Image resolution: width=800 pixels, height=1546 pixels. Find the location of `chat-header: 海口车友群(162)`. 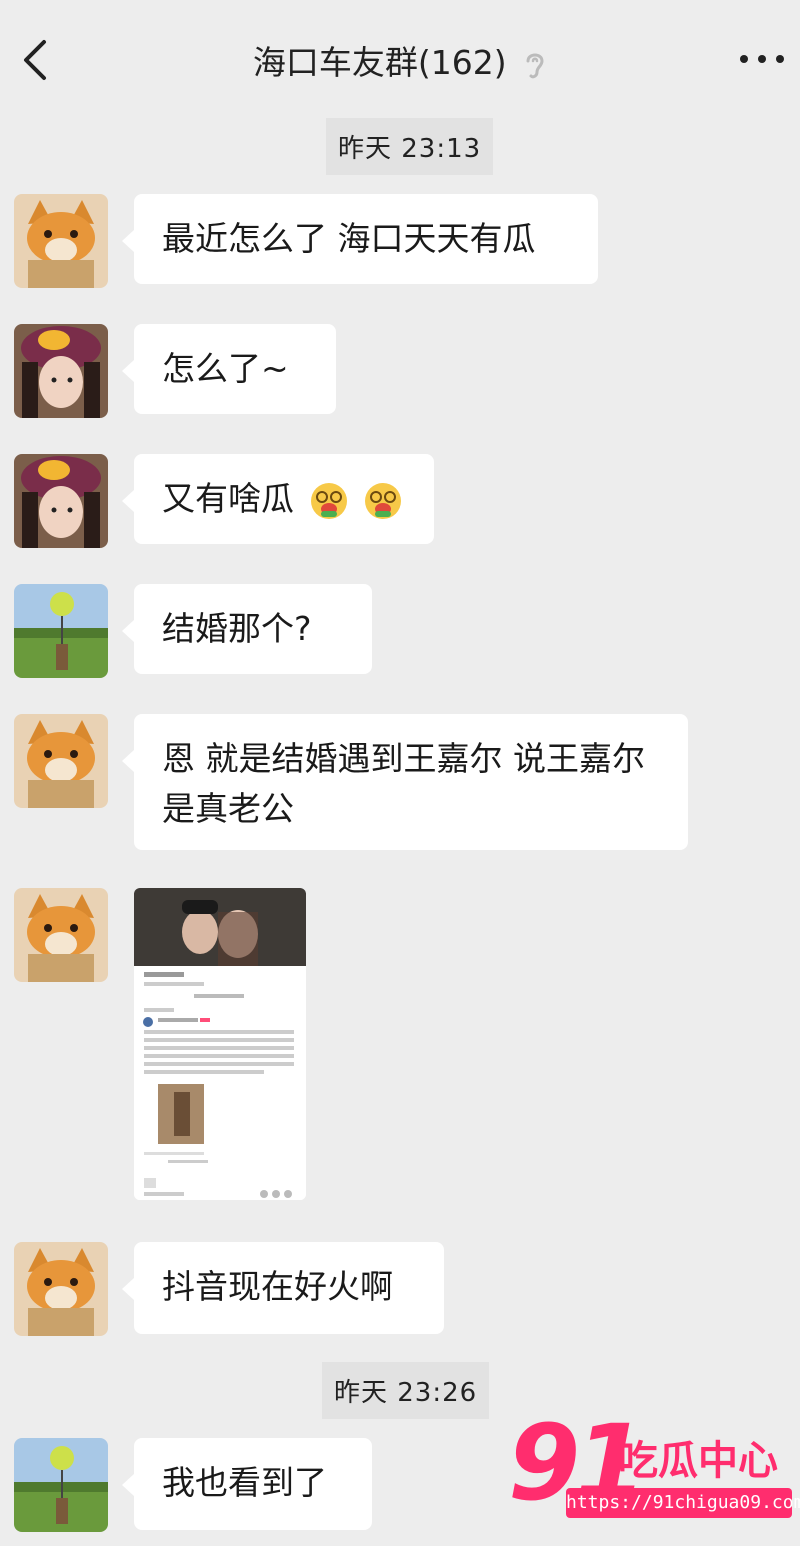

chat-header: 海口车友群(162) is located at coordinates (400, 60).